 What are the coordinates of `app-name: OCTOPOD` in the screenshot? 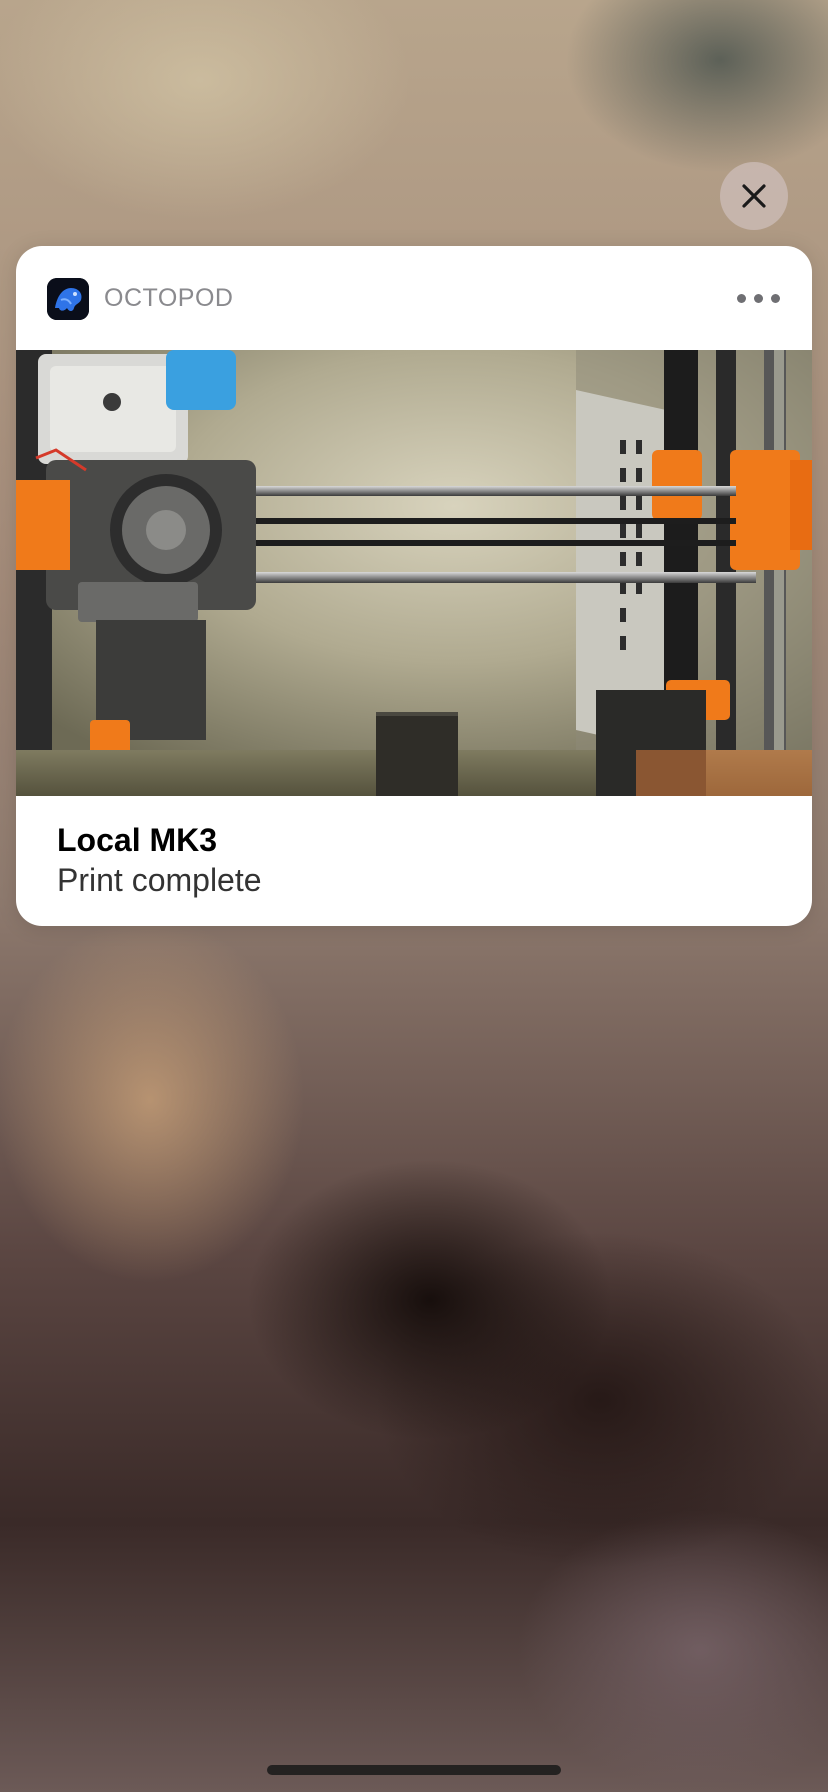 It's located at (169, 298).